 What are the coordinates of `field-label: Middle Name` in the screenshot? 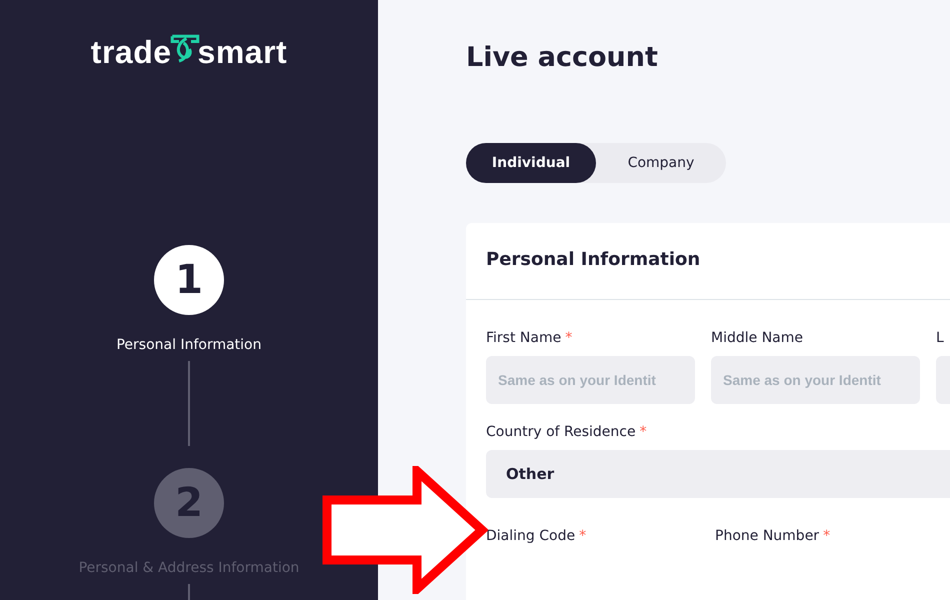 It's located at (757, 338).